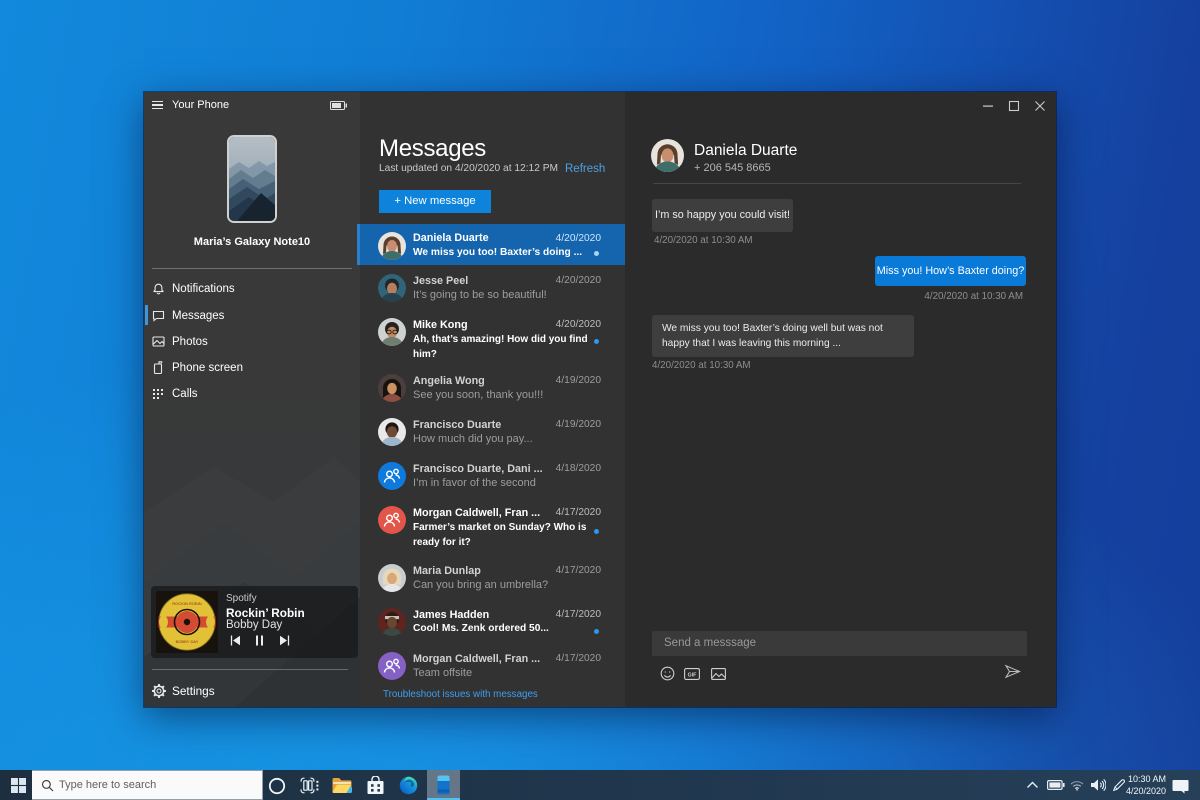  Describe the element at coordinates (187, 641) in the screenshot. I see `svg-text: BOBBY DAY` at that location.